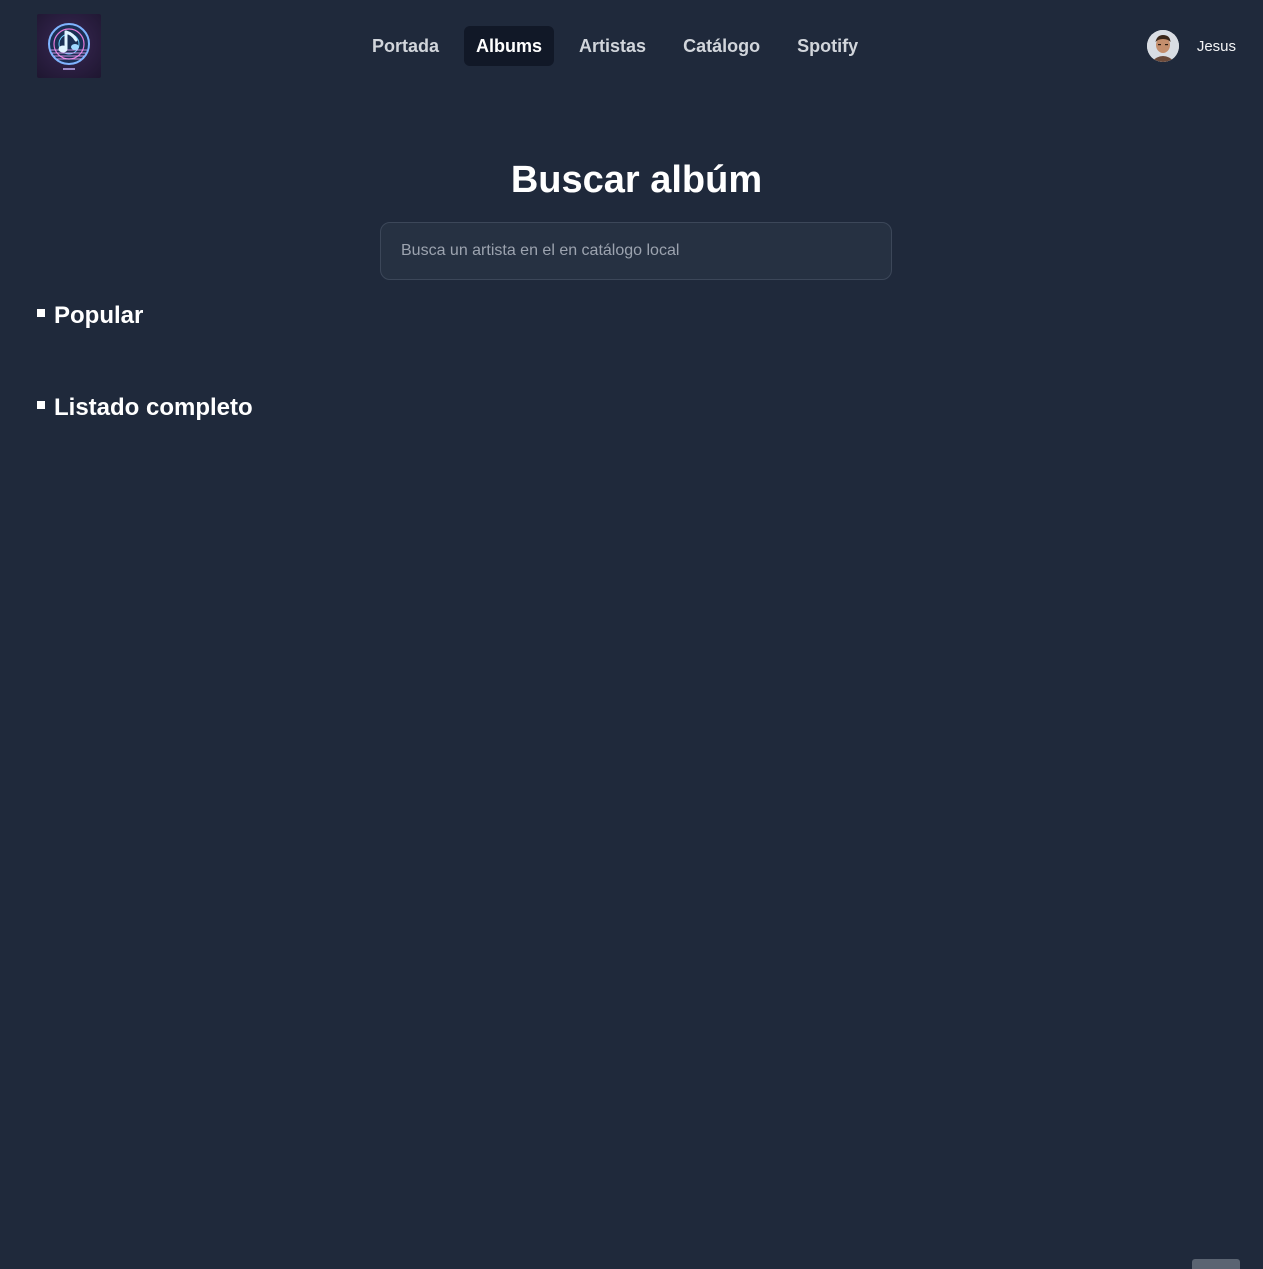 This screenshot has width=1263, height=1269. I want to click on section-title-popular: Popular, so click(99, 315).